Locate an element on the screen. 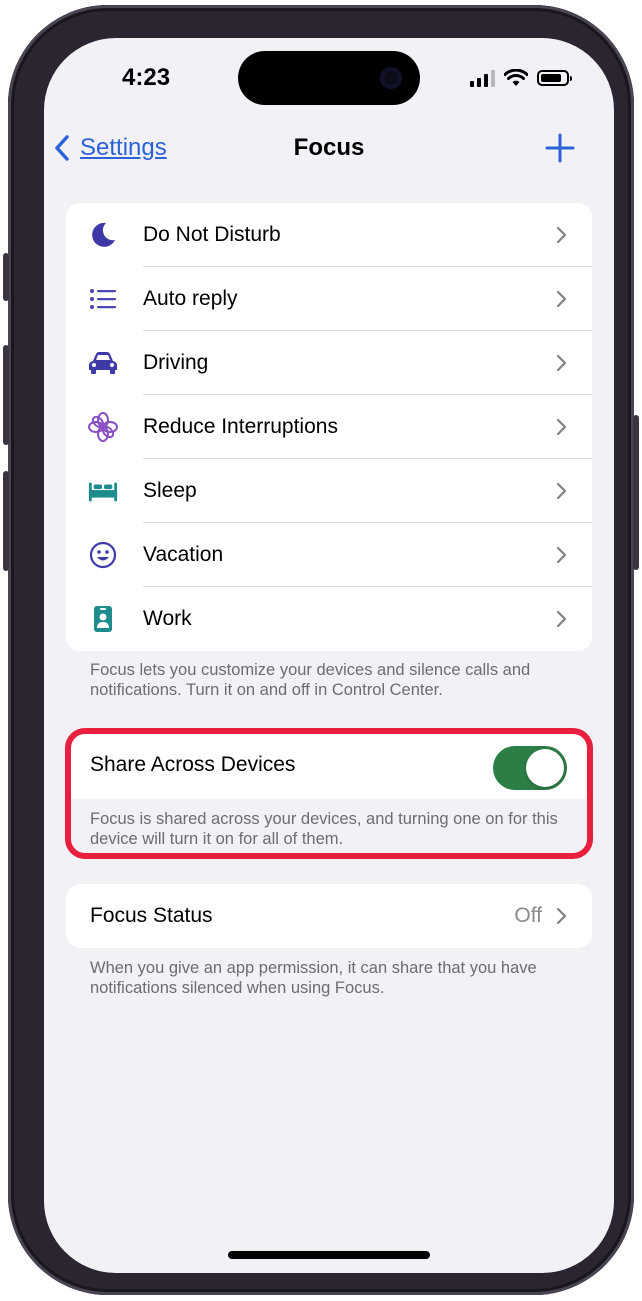 This screenshot has height=1301, width=642. volume-up-button is located at coordinates (6, 395).